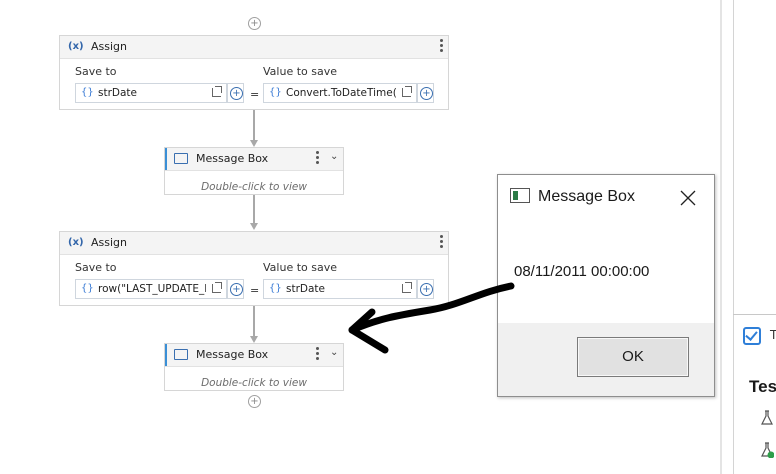 Image resolution: width=776 pixels, height=474 pixels. What do you see at coordinates (340, 289) in the screenshot?
I see `value-to-save-field: {} strDate` at bounding box center [340, 289].